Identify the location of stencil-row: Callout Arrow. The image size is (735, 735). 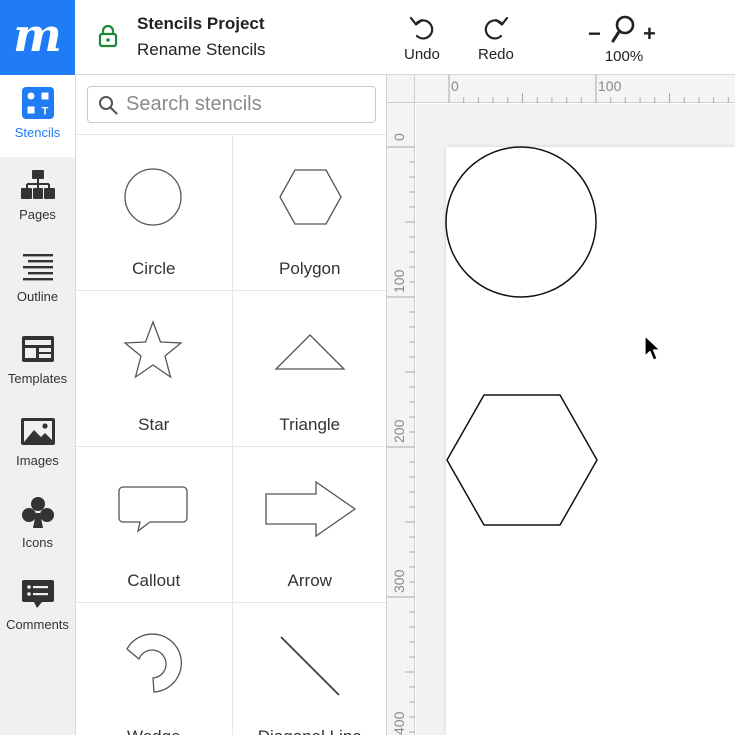
(231, 525).